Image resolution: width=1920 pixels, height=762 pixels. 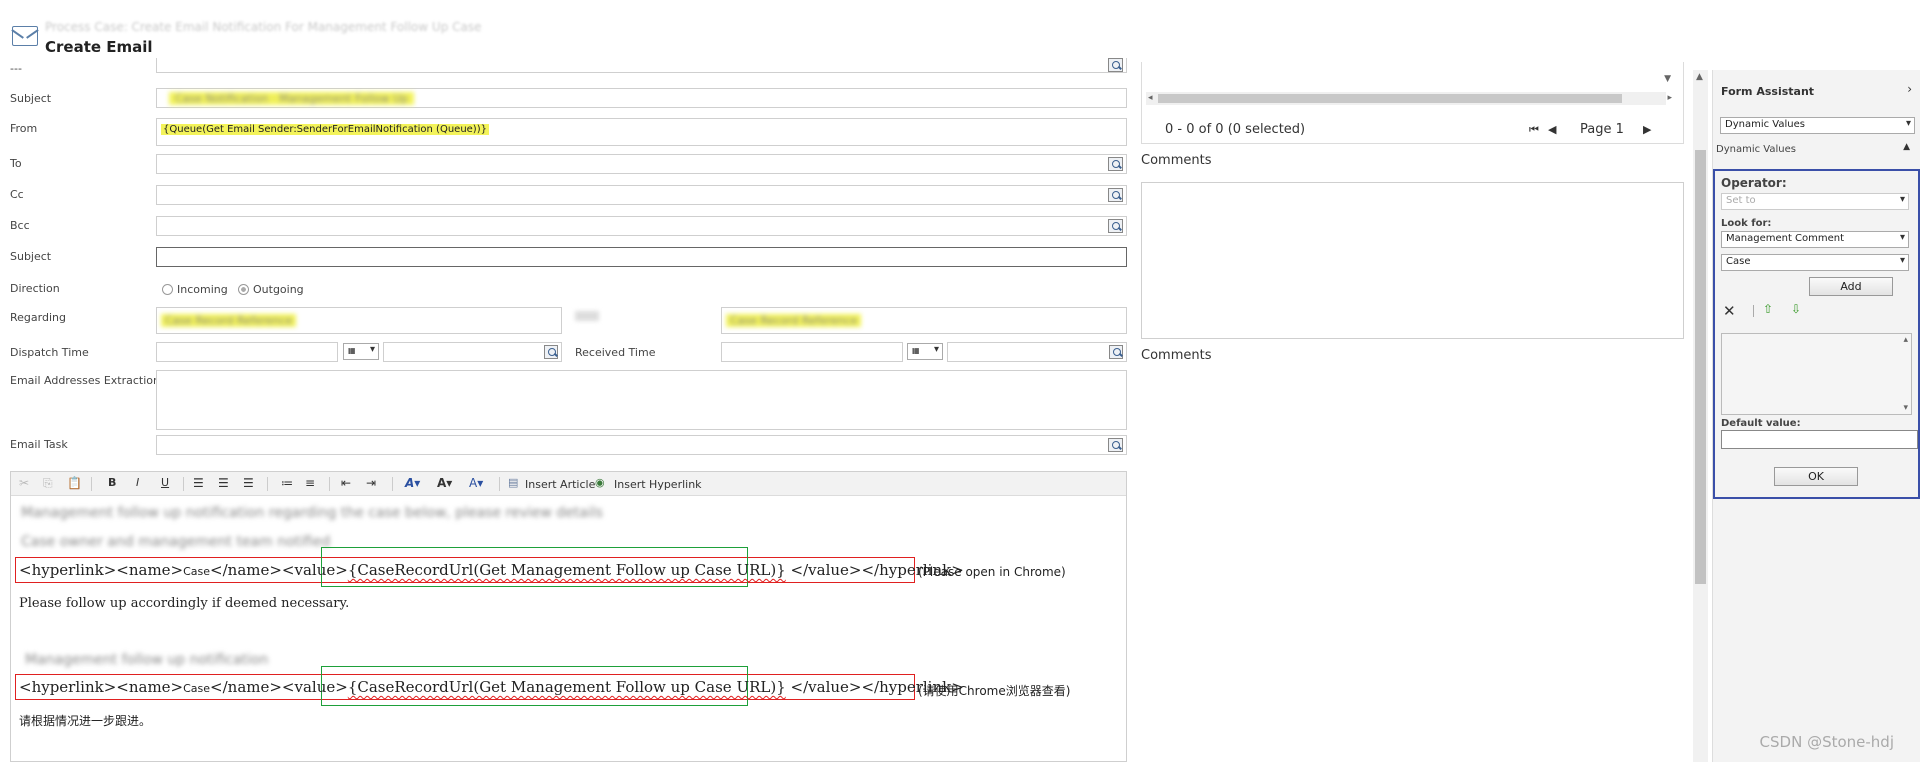 What do you see at coordinates (137, 482) in the screenshot?
I see `italic-button: I` at bounding box center [137, 482].